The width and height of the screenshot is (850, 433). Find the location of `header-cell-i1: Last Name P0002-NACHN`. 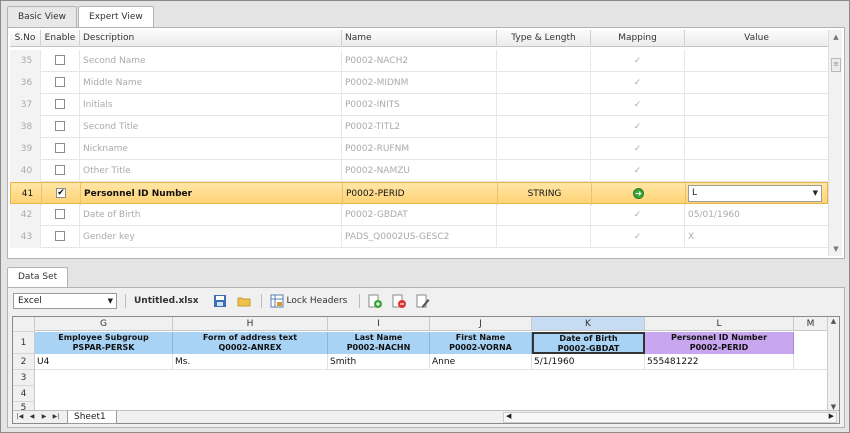

header-cell-i1: Last Name P0002-NACHN is located at coordinates (379, 343).